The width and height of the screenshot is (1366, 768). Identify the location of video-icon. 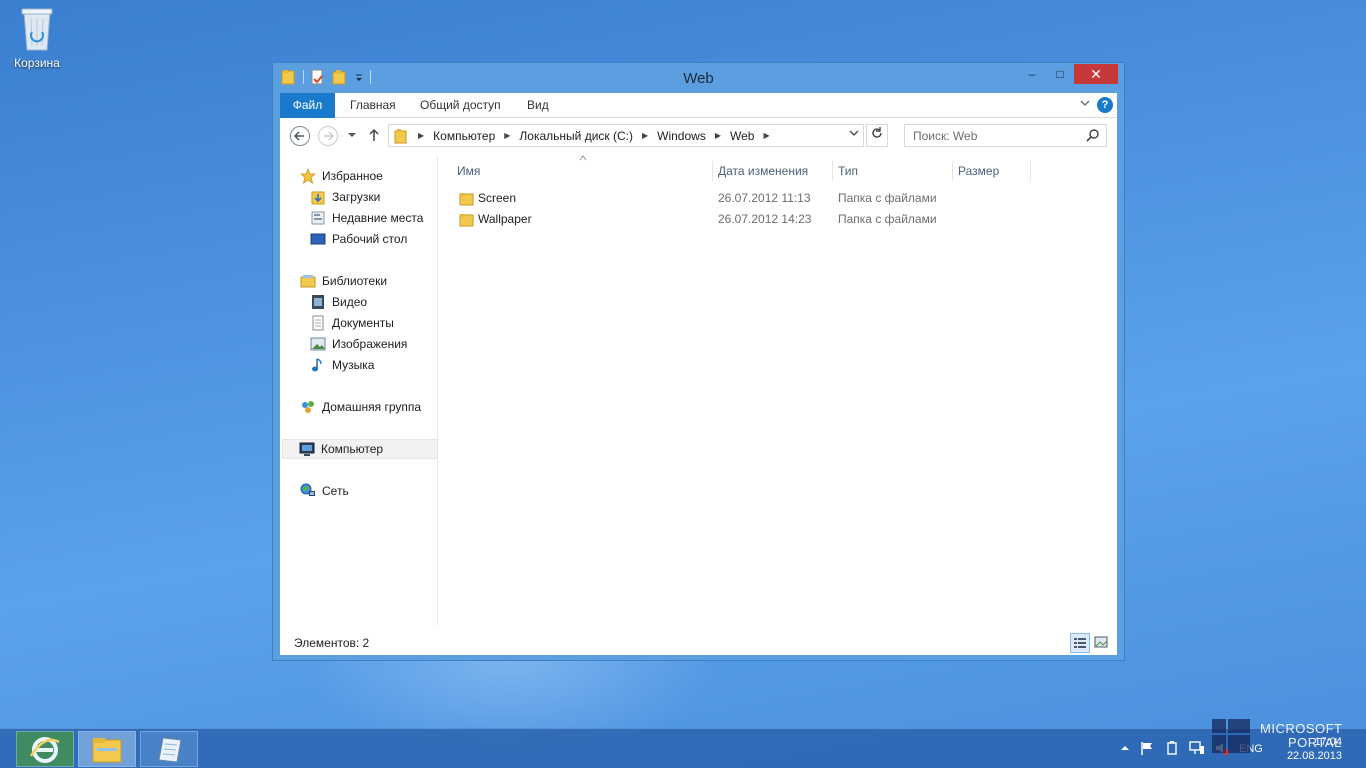
(318, 302).